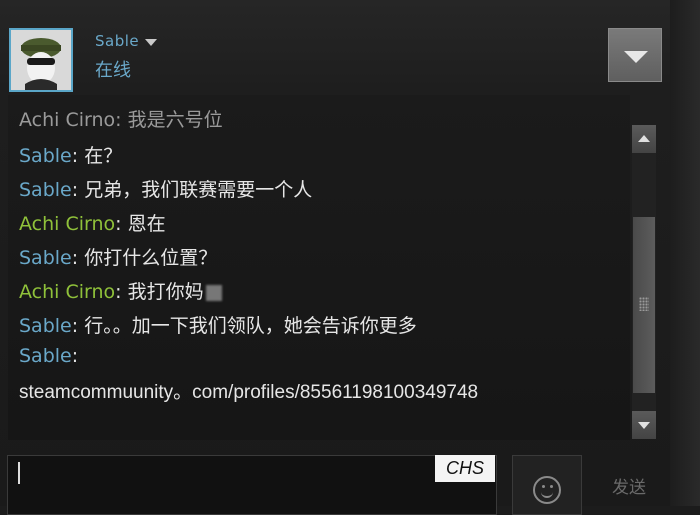 This screenshot has height=515, width=700. I want to click on chat-message: Sable: 在？, so click(70, 154).